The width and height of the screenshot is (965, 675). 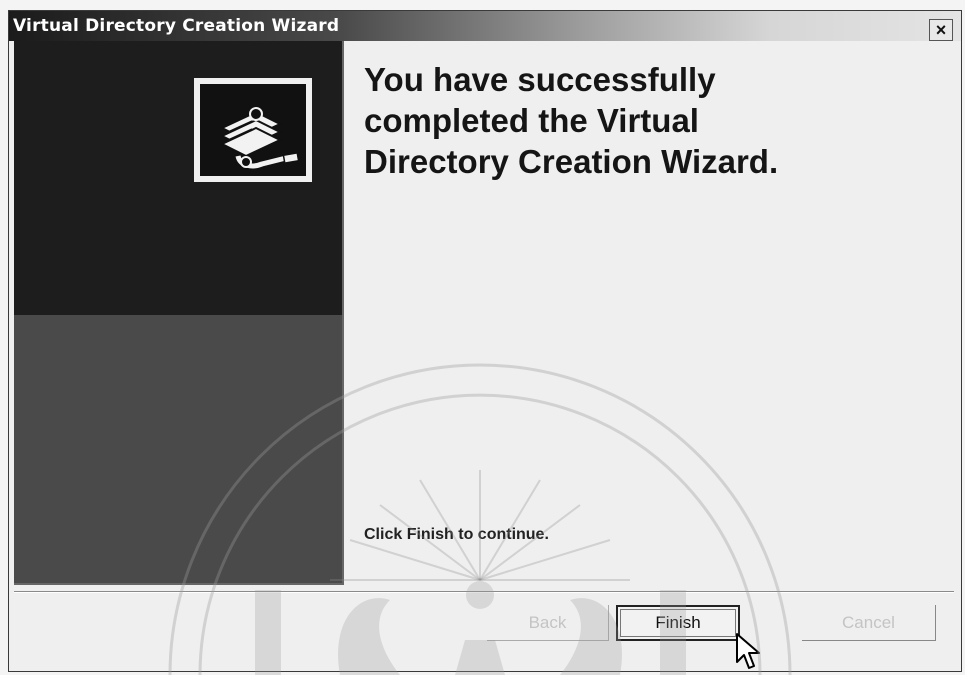 What do you see at coordinates (176, 26) in the screenshot?
I see `window-title: Virtual Directory Creation Wizard` at bounding box center [176, 26].